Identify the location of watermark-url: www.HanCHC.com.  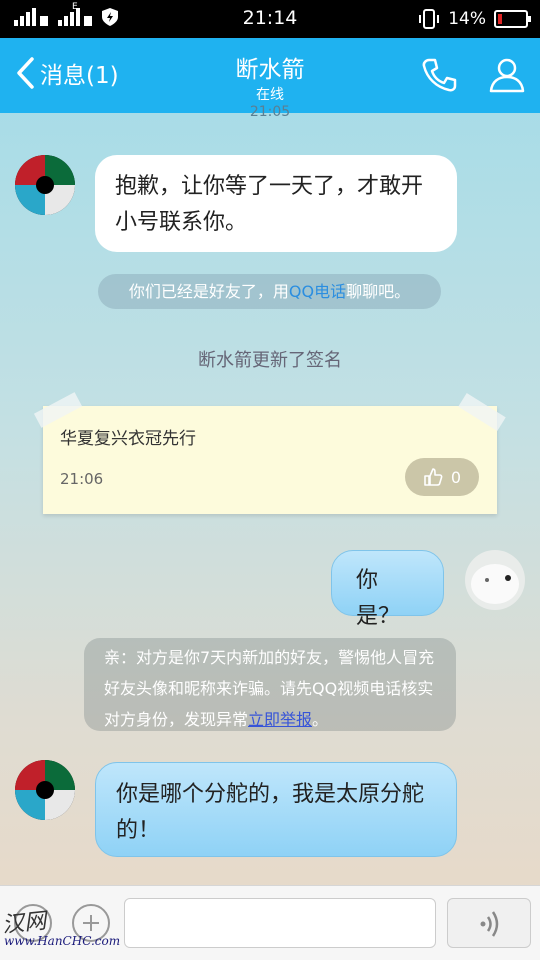
(62, 941).